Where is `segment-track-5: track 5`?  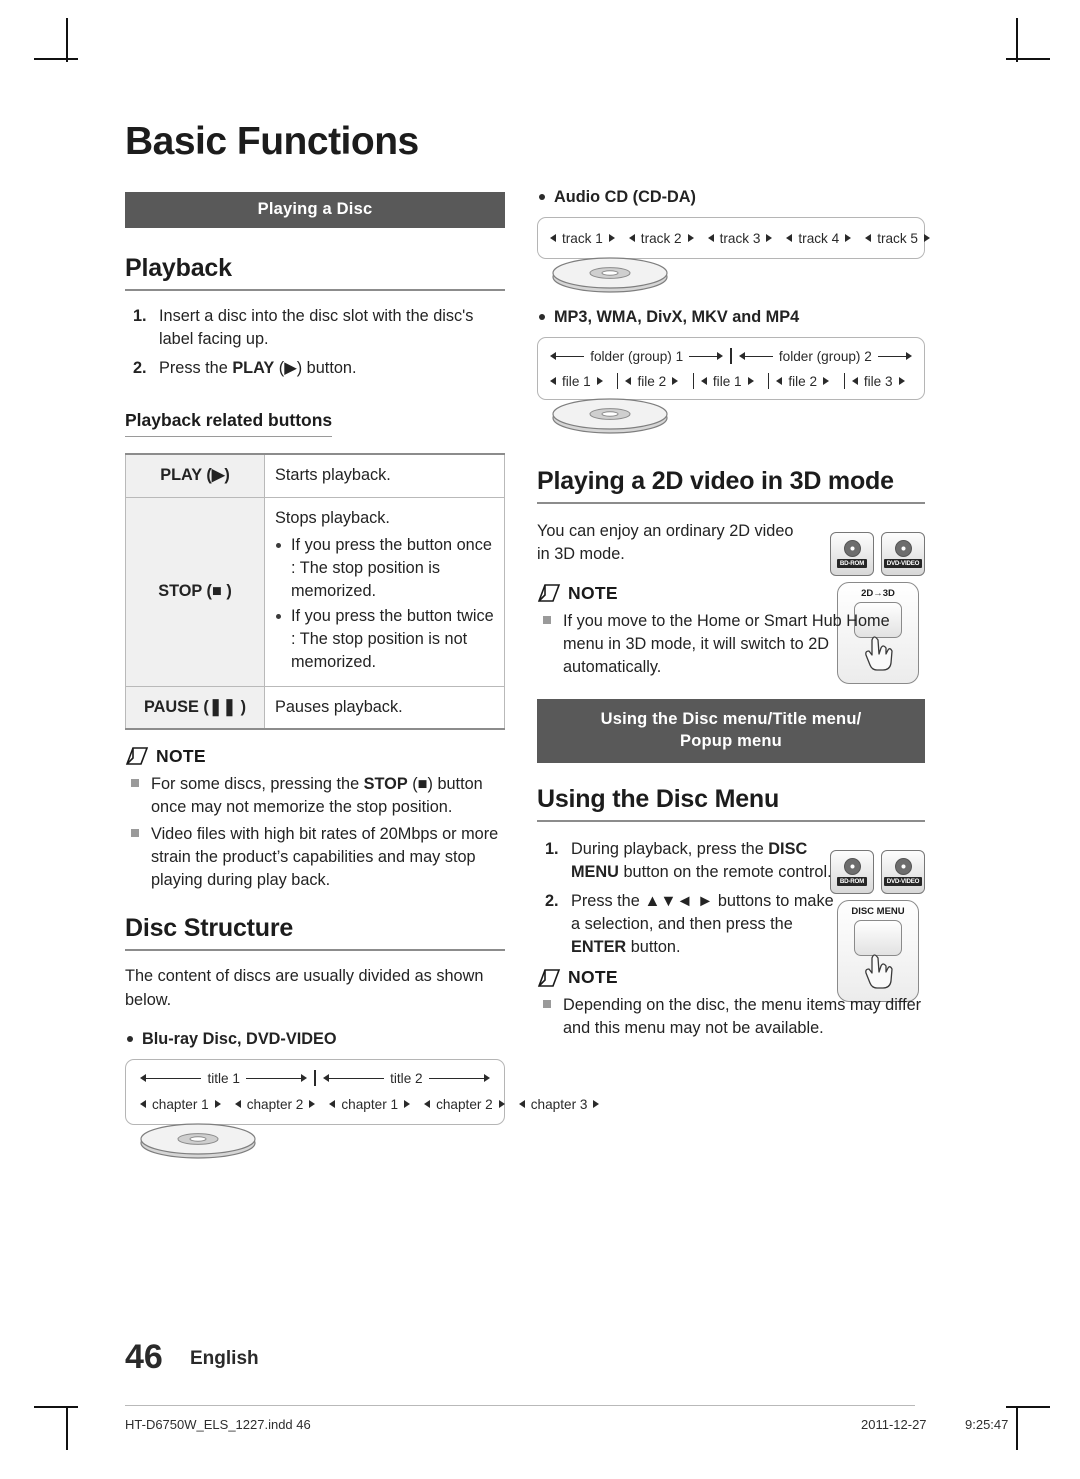
segment-track-5: track 5 is located at coordinates (897, 238).